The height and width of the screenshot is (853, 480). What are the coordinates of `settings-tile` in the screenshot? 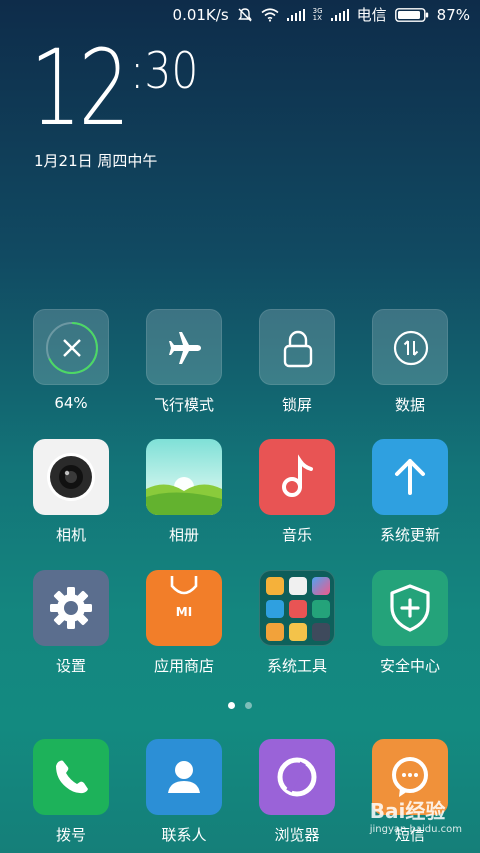 It's located at (71, 608).